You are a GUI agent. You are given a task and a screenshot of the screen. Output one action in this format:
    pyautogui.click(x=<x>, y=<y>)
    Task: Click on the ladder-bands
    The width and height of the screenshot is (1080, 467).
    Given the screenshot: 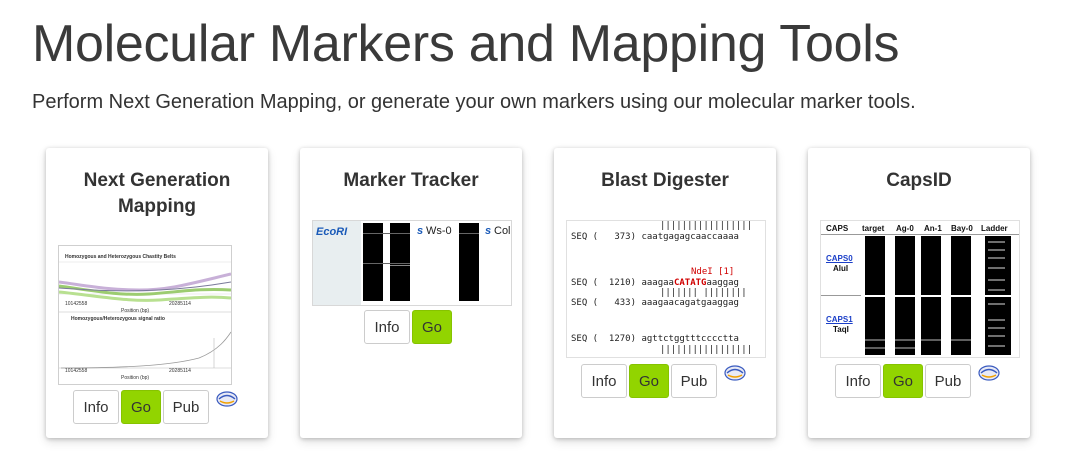 What is the action you would take?
    pyautogui.click(x=996, y=294)
    